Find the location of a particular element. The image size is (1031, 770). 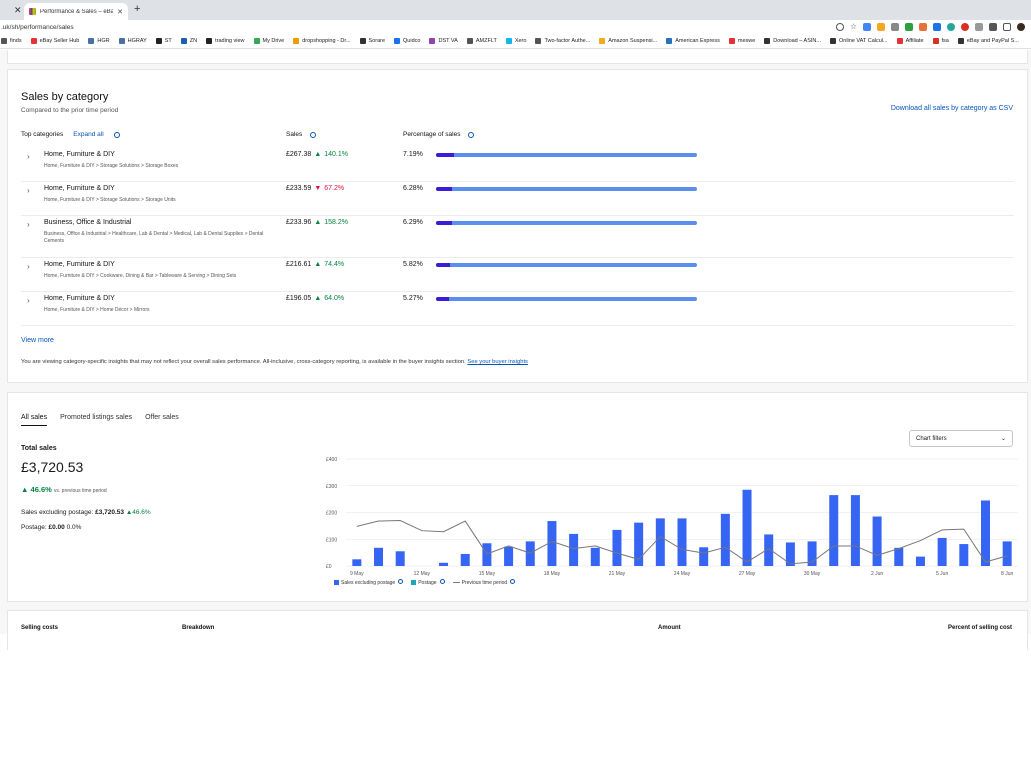

avatar is located at coordinates (1021, 26).